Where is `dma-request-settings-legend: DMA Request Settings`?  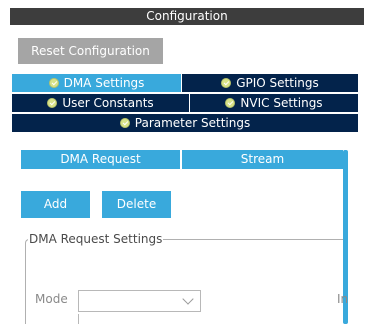
dma-request-settings-legend: DMA Request Settings is located at coordinates (96, 239).